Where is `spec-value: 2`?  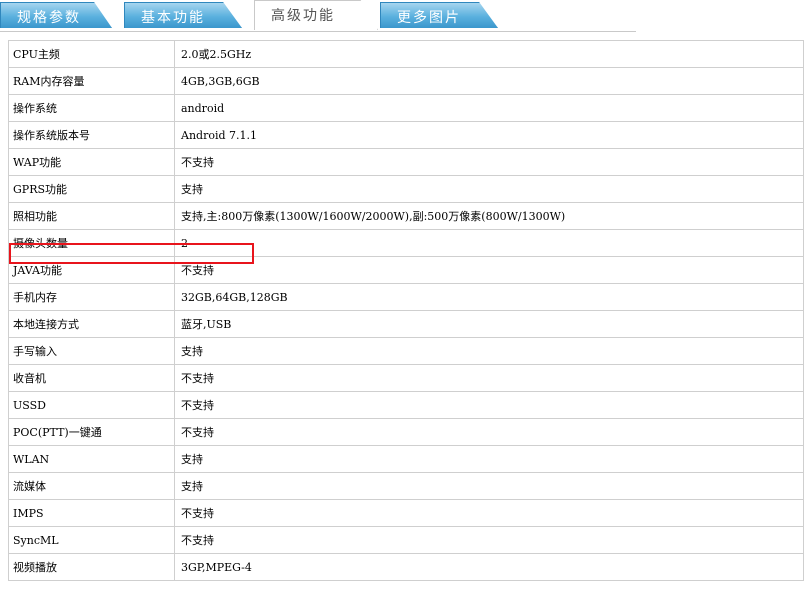 spec-value: 2 is located at coordinates (489, 243).